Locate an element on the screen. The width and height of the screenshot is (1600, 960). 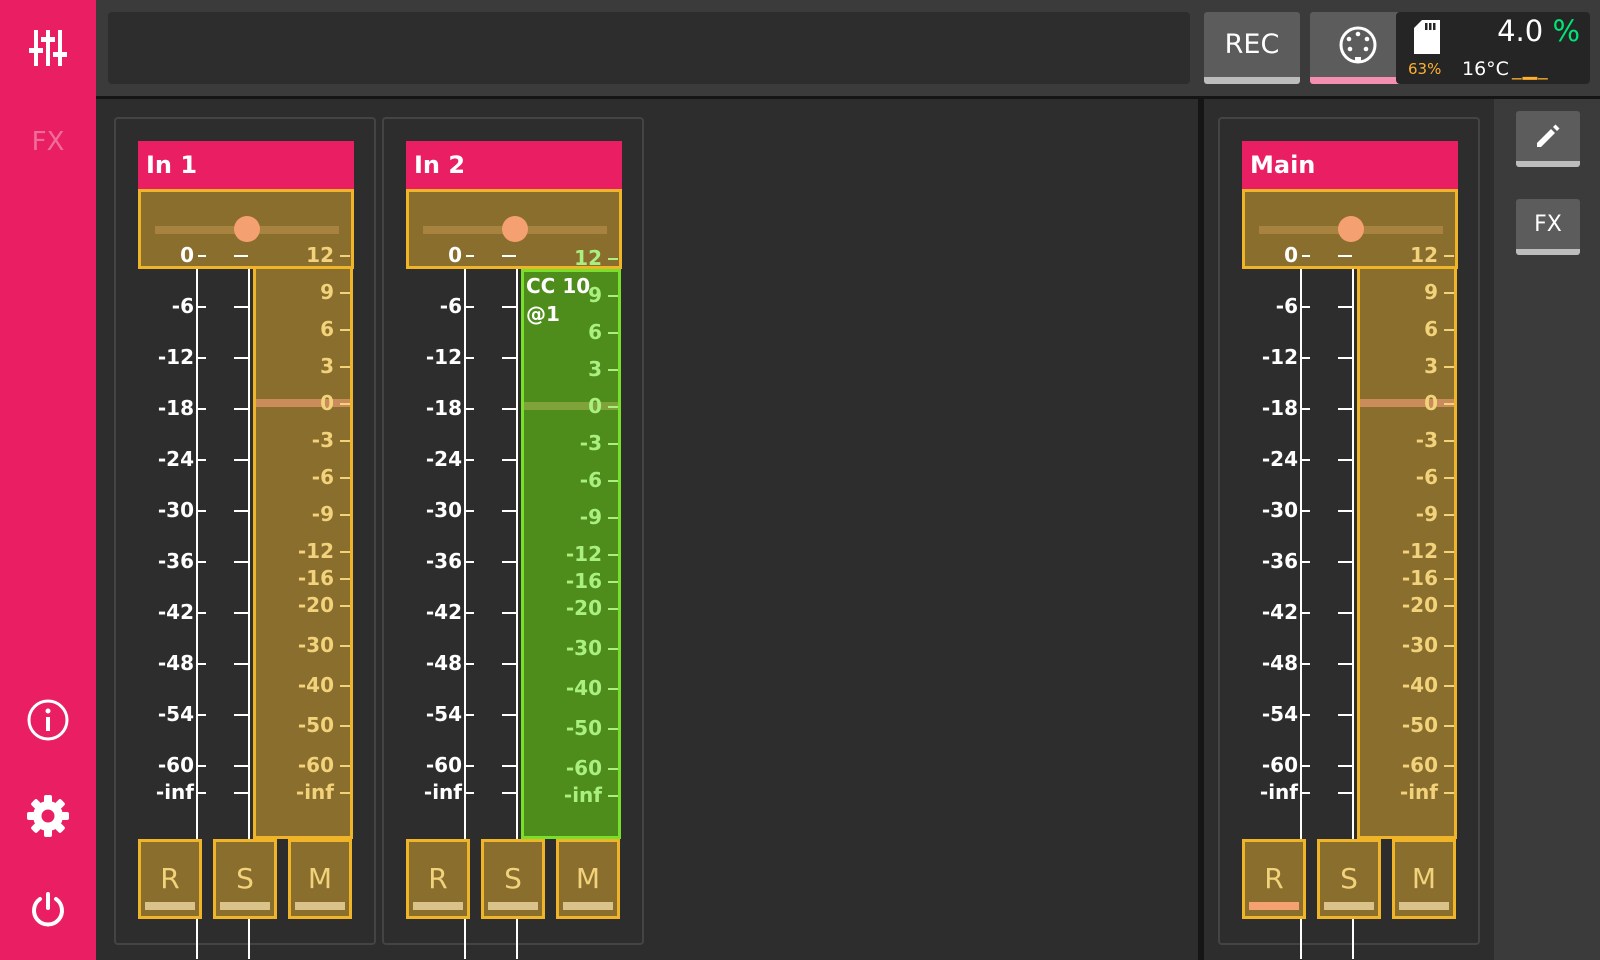
sidebar-fx-button: FX is located at coordinates (48, 142).